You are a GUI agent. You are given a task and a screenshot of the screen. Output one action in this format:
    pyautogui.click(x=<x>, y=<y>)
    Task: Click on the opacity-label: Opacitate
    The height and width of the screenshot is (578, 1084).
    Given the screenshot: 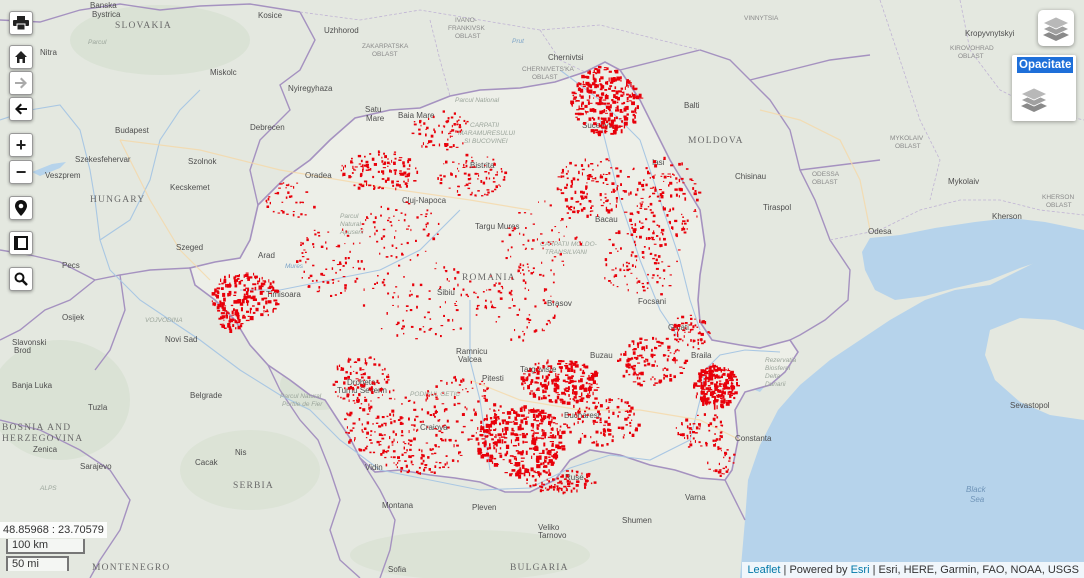 What is the action you would take?
    pyautogui.click(x=1045, y=65)
    